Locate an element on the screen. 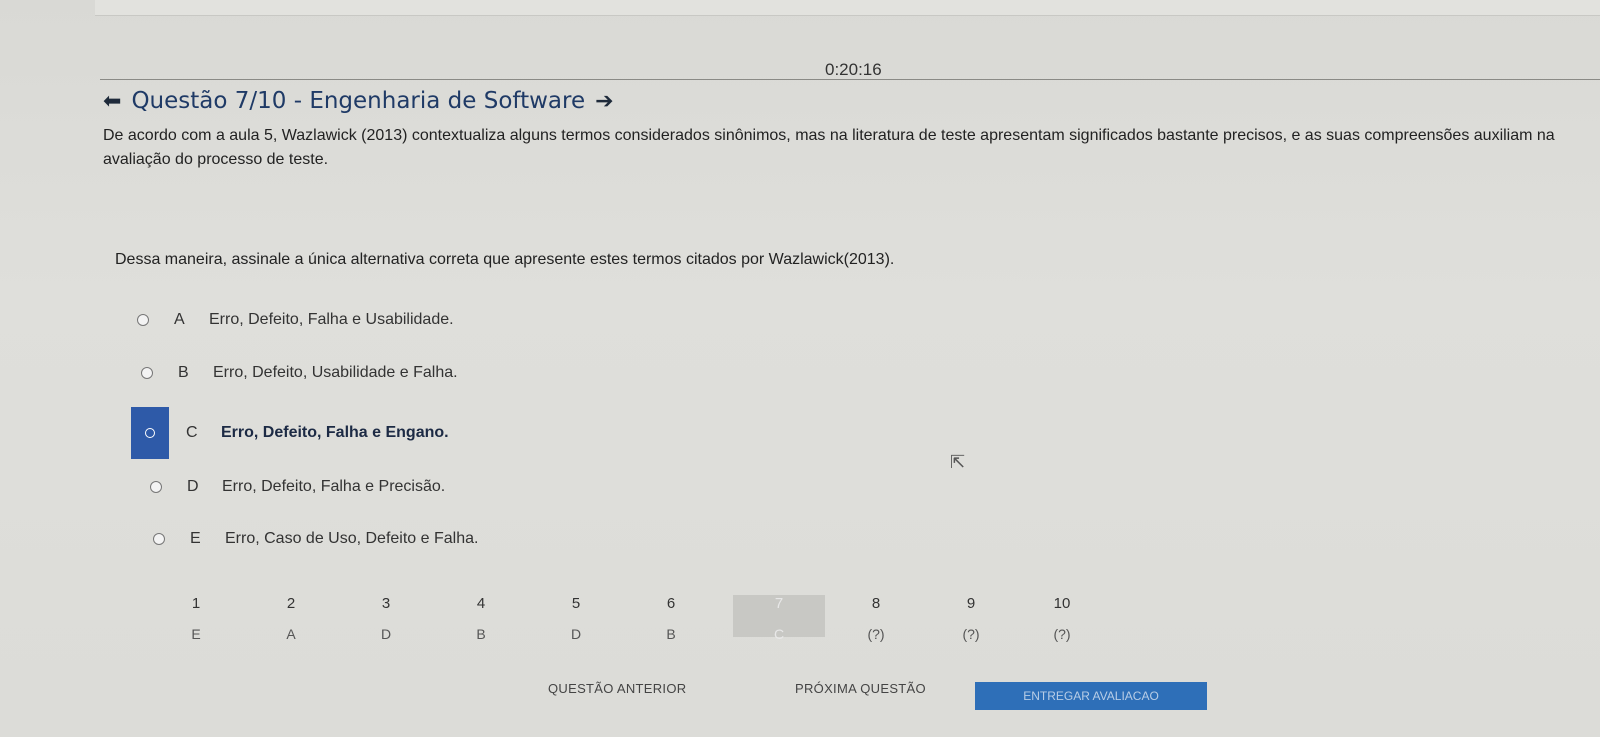 This screenshot has height=737, width=1600. nav-question-7: 7 C is located at coordinates (779, 618).